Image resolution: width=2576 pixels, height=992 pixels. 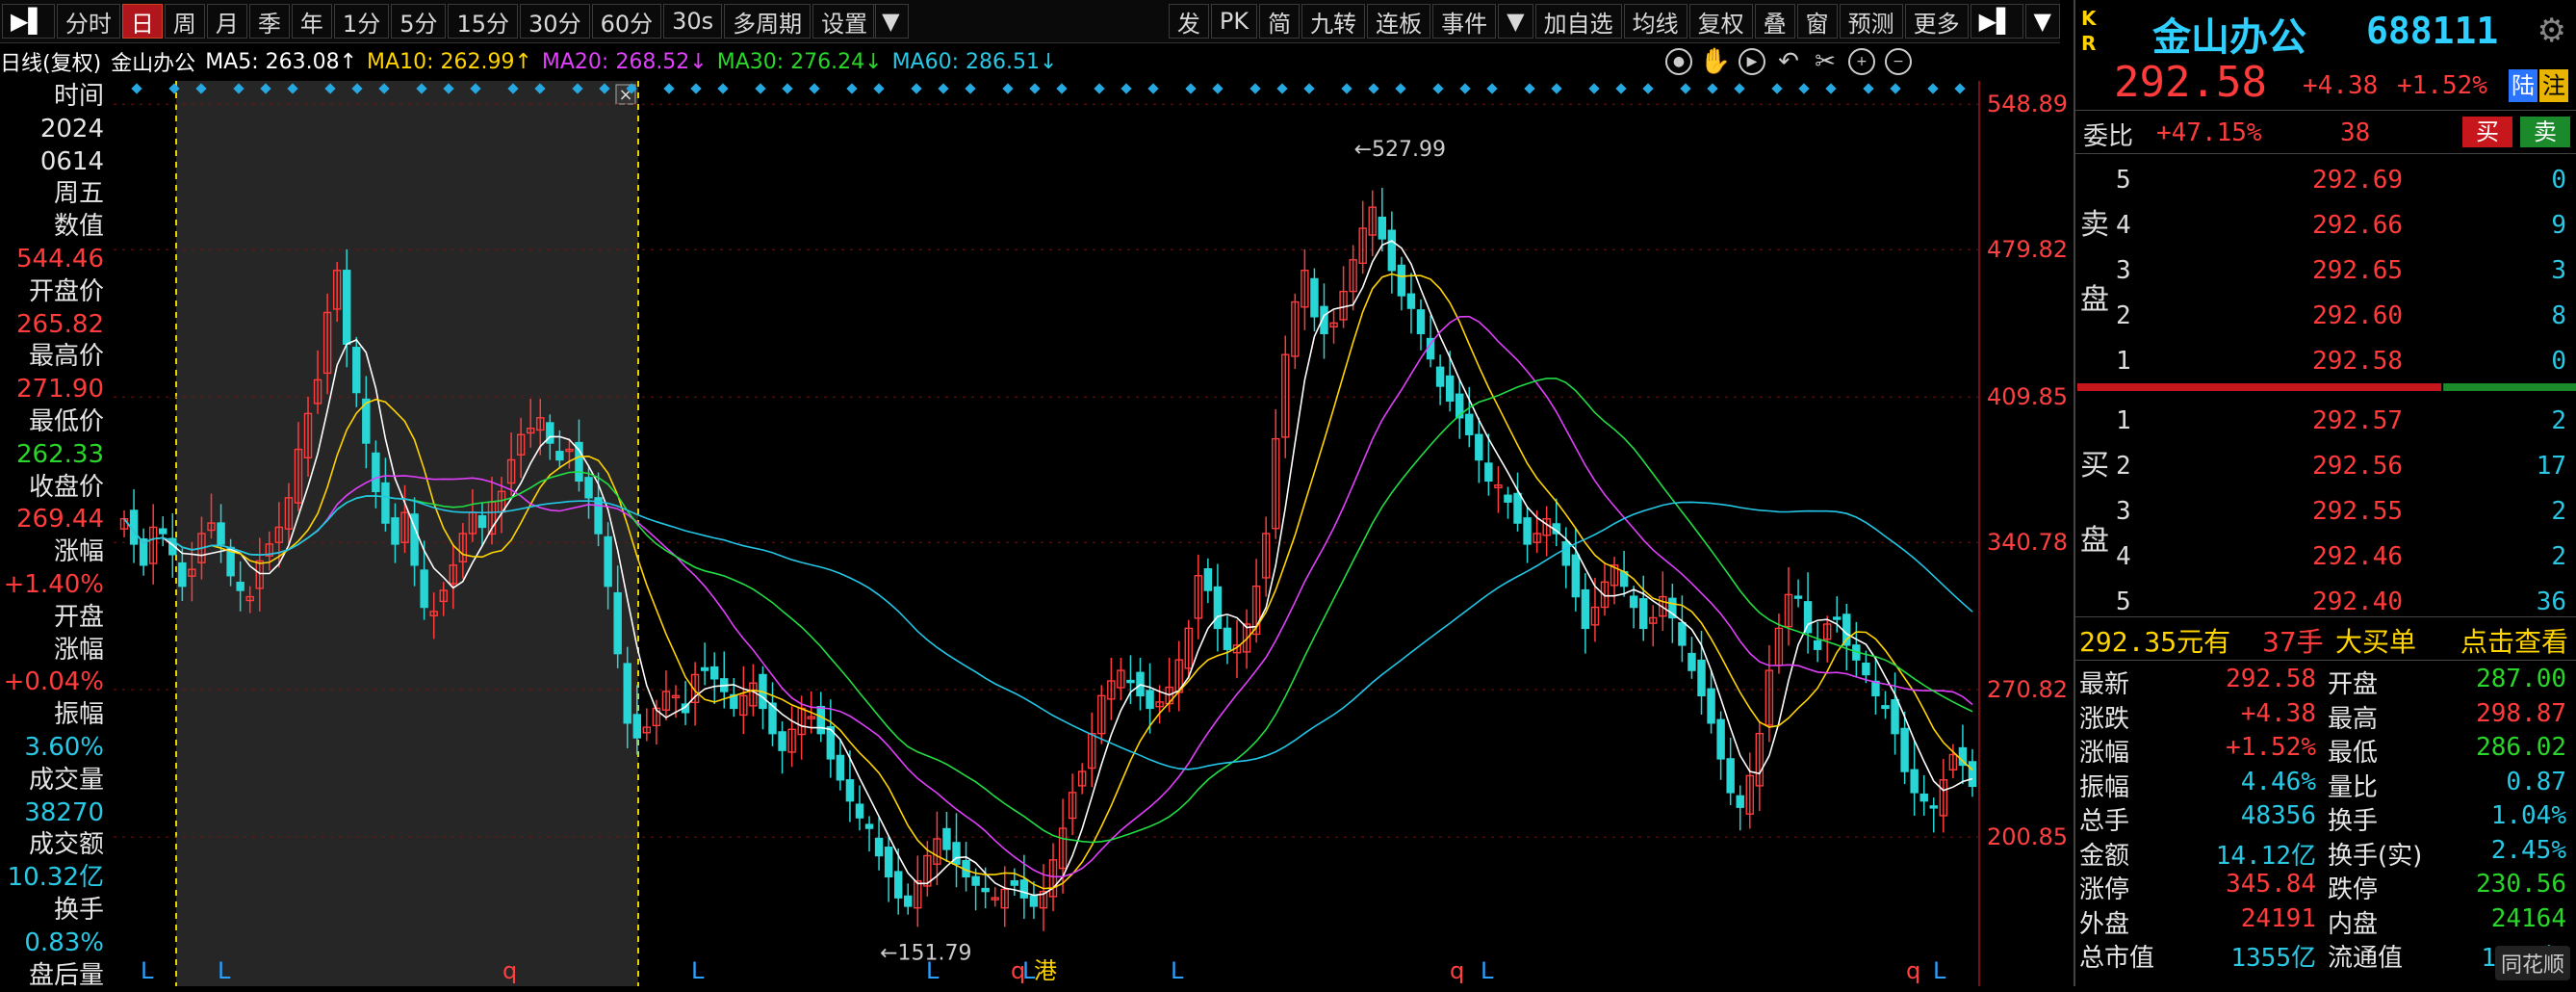 I want to click on event-mark-12: L, so click(x=1939, y=970).